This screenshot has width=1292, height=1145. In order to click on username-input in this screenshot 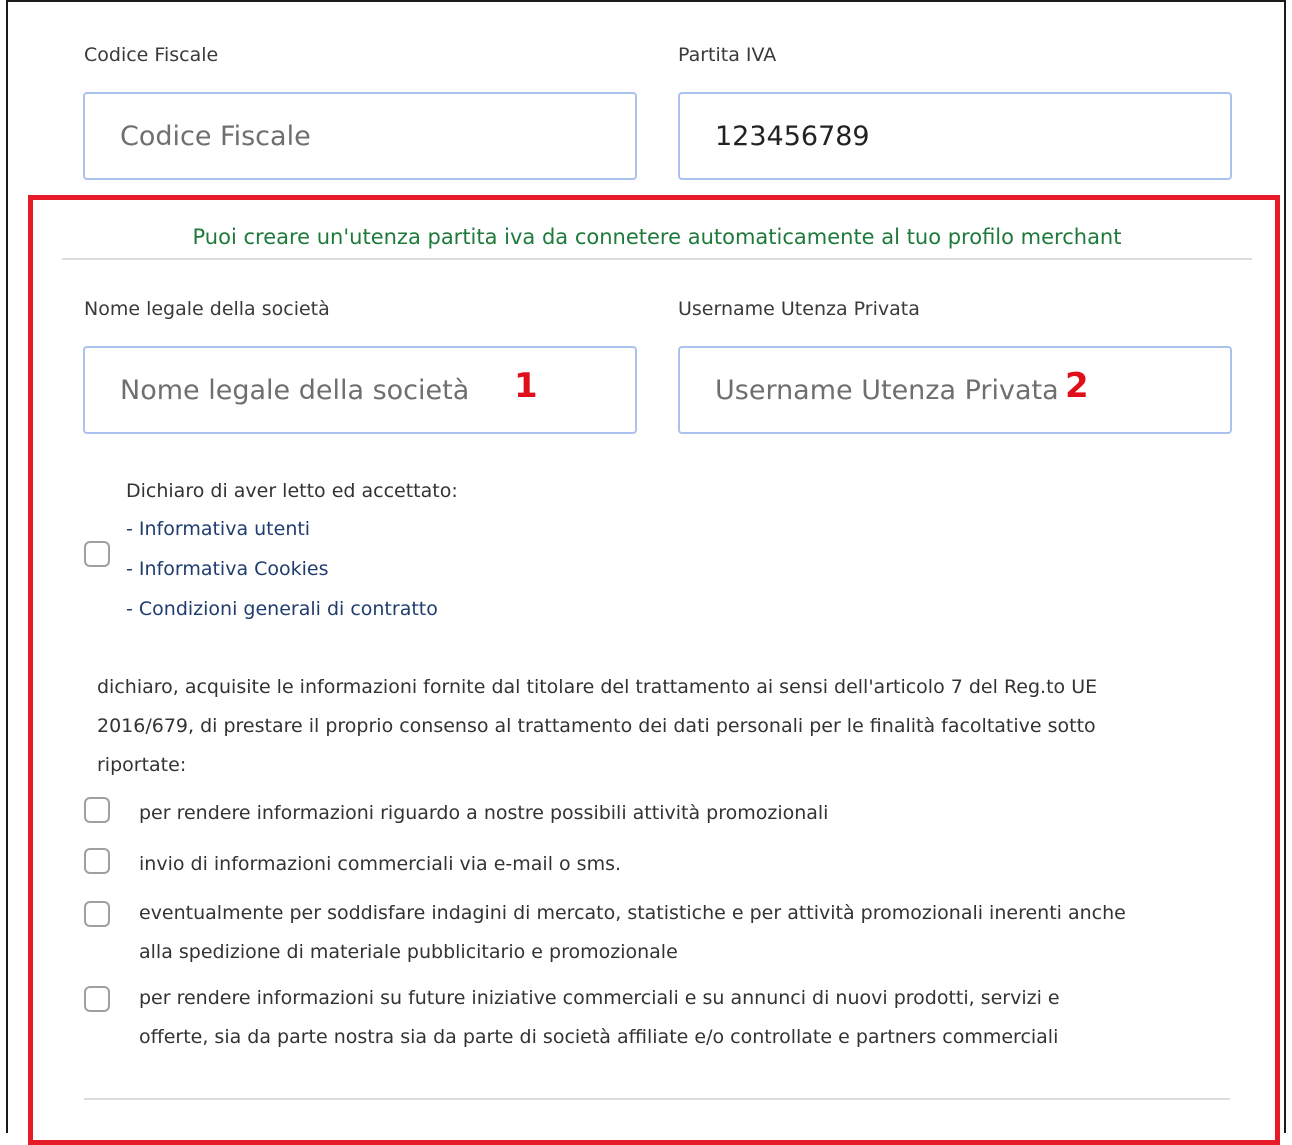, I will do `click(955, 390)`.